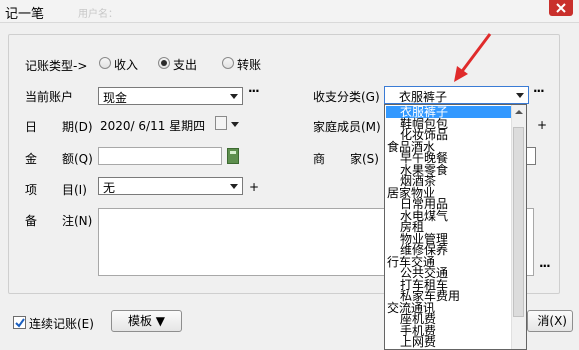 This screenshot has width=579, height=350. Describe the element at coordinates (49, 97) in the screenshot. I see `account-label: 当前账户` at that location.